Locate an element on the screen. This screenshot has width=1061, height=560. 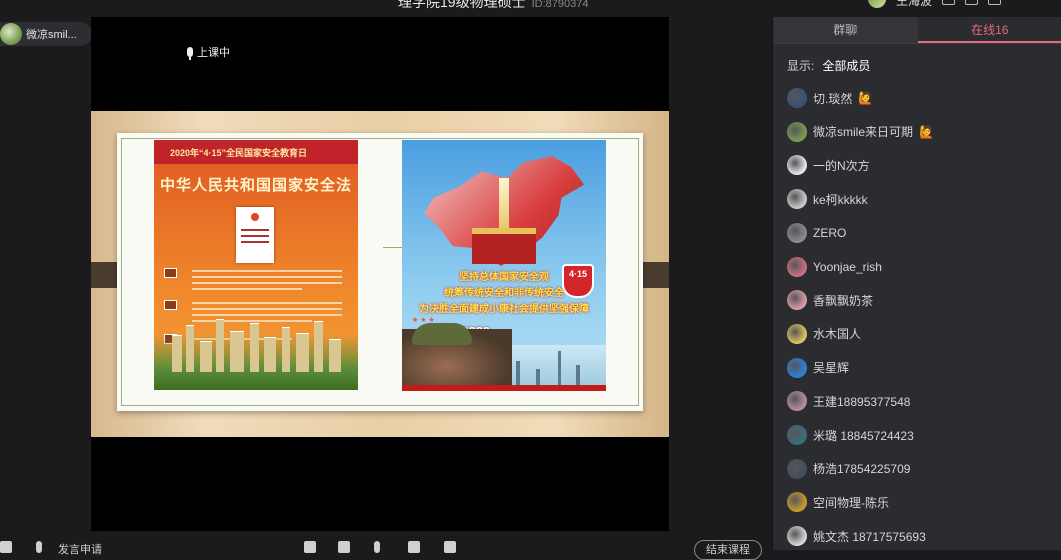
member-item: 王建18895377548 is located at coordinates (848, 401).